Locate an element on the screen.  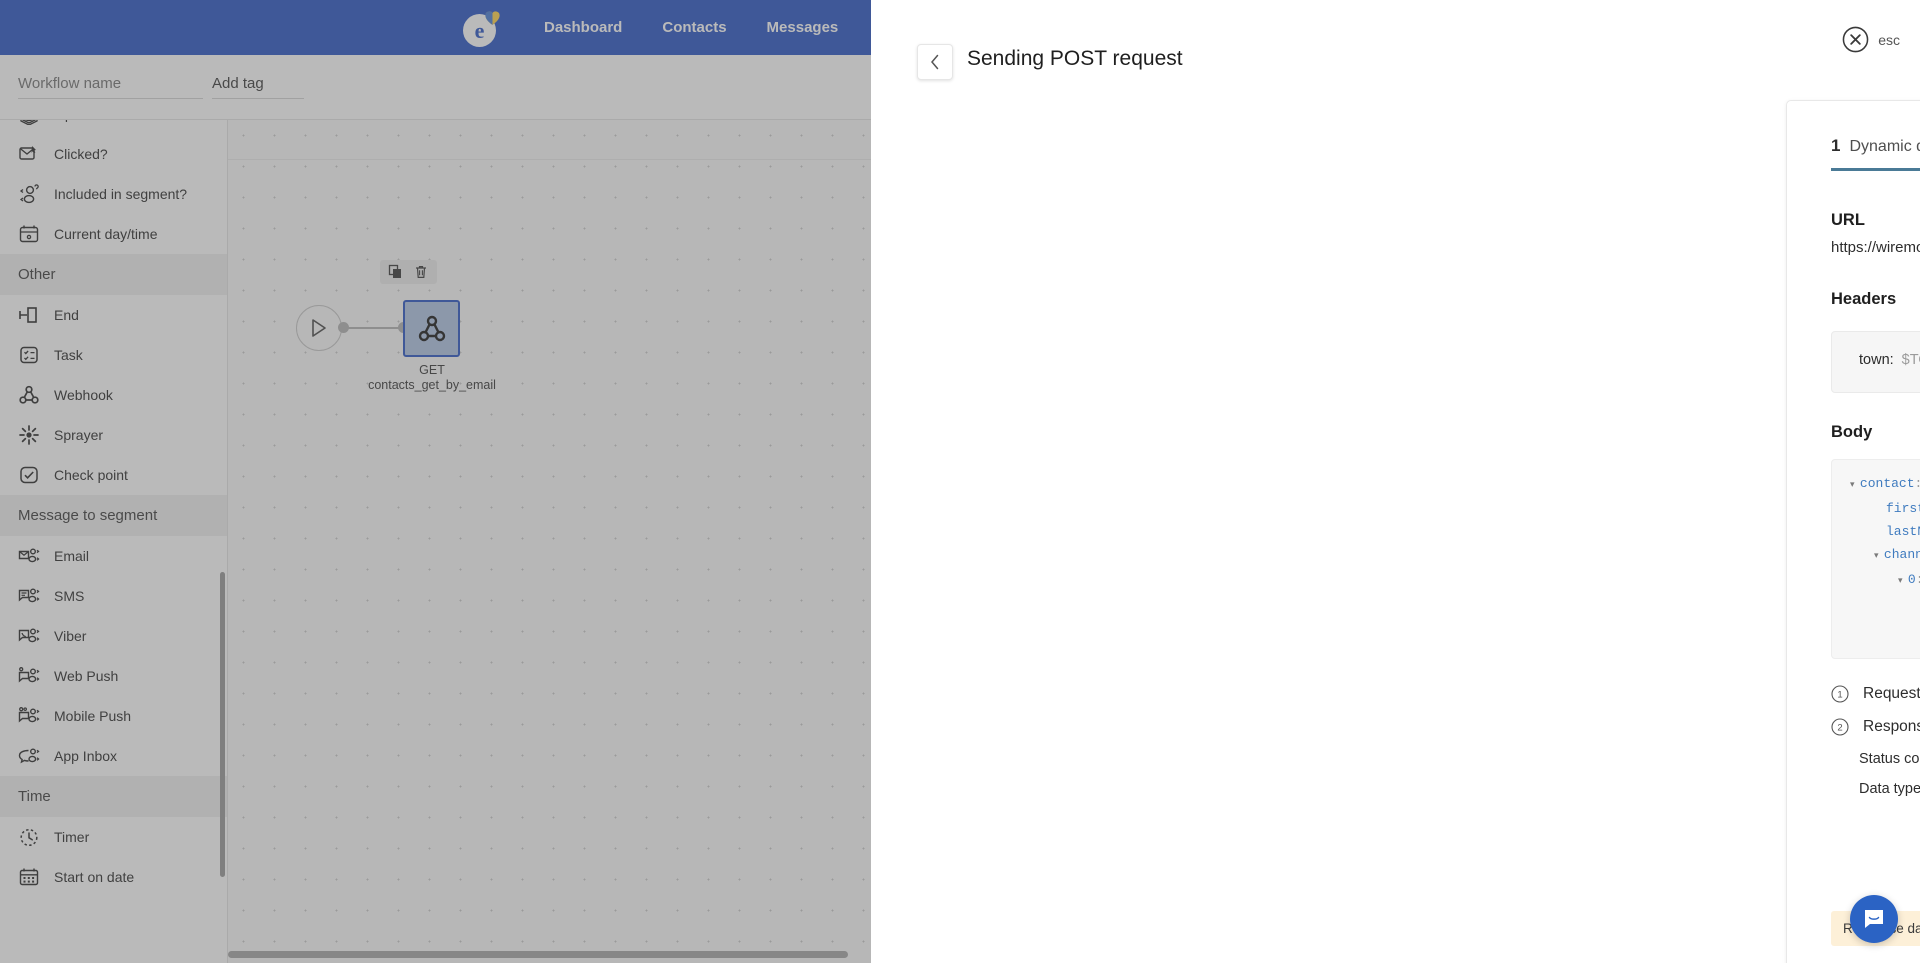
webhook-node-method: GET is located at coordinates (432, 370).